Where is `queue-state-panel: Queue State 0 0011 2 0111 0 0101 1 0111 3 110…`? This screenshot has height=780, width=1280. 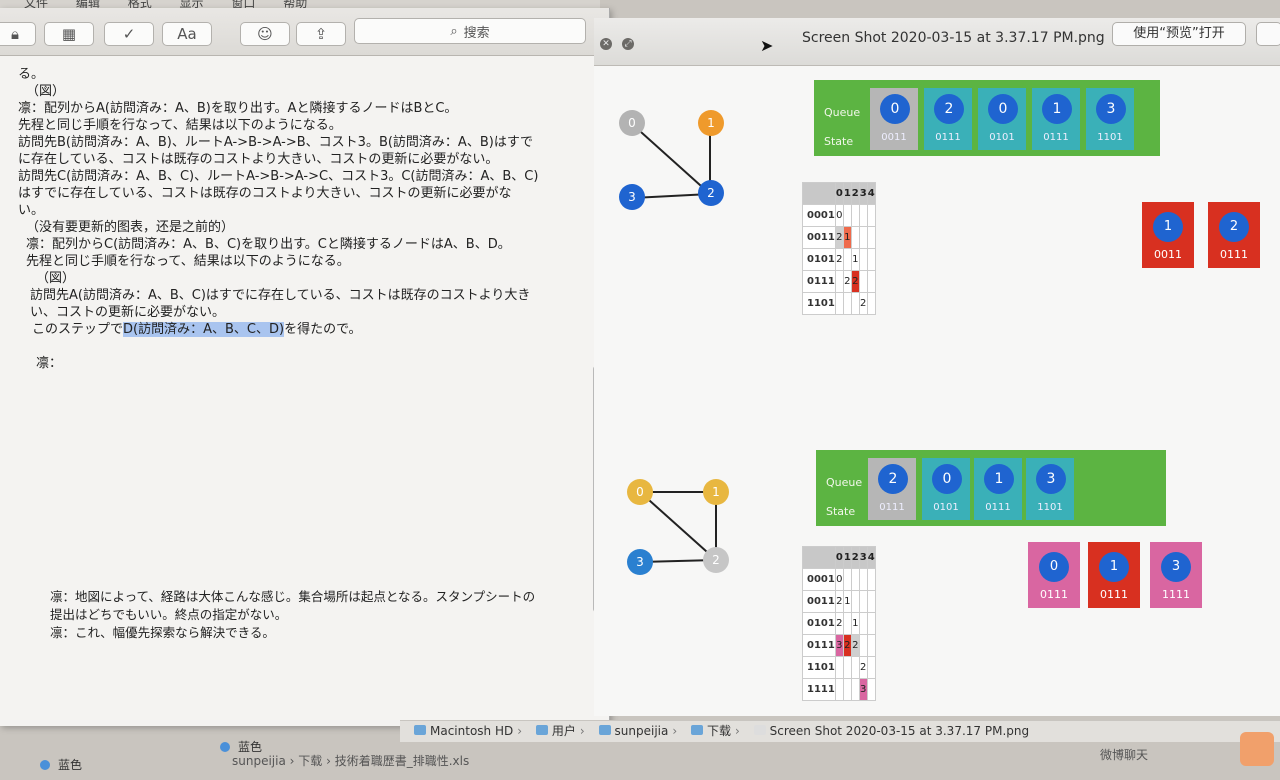 queue-state-panel: Queue State 0 0011 2 0111 0 0101 1 0111 3 110… is located at coordinates (987, 118).